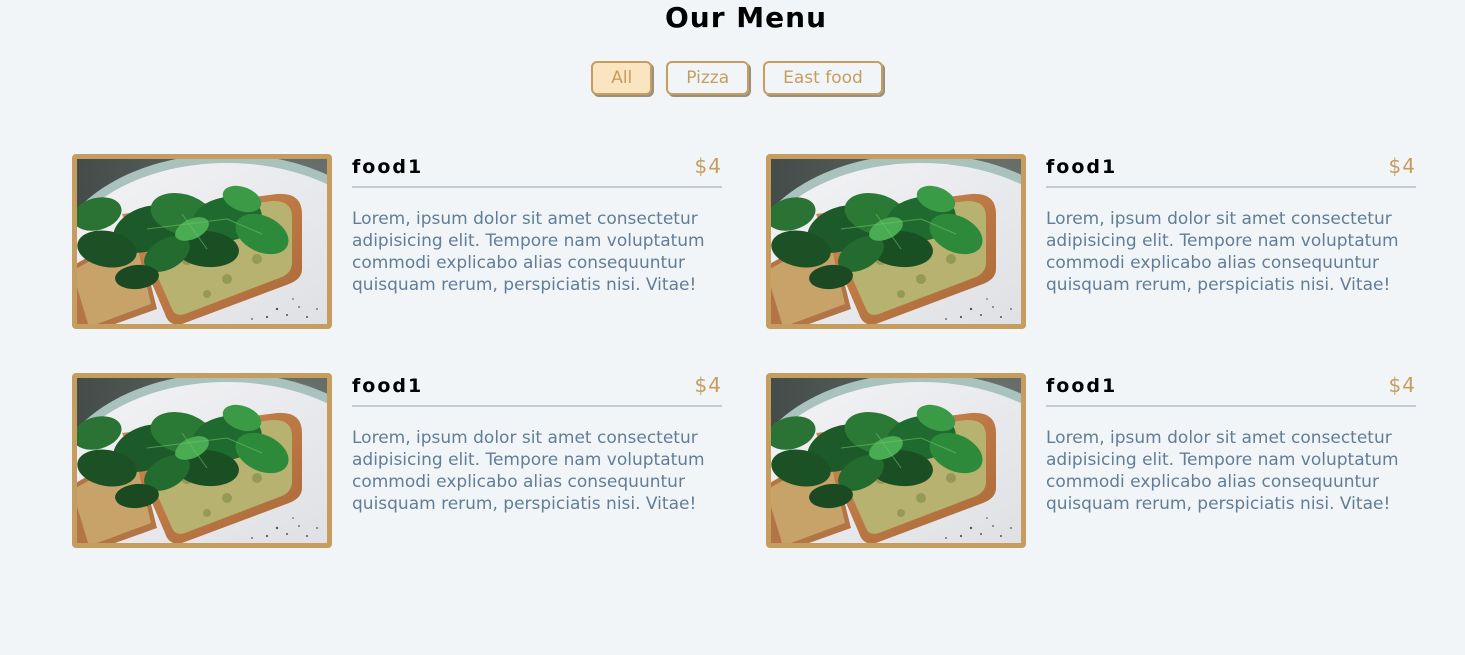 Image resolution: width=1465 pixels, height=655 pixels. I want to click on page-title: Our Menu, so click(745, 17).